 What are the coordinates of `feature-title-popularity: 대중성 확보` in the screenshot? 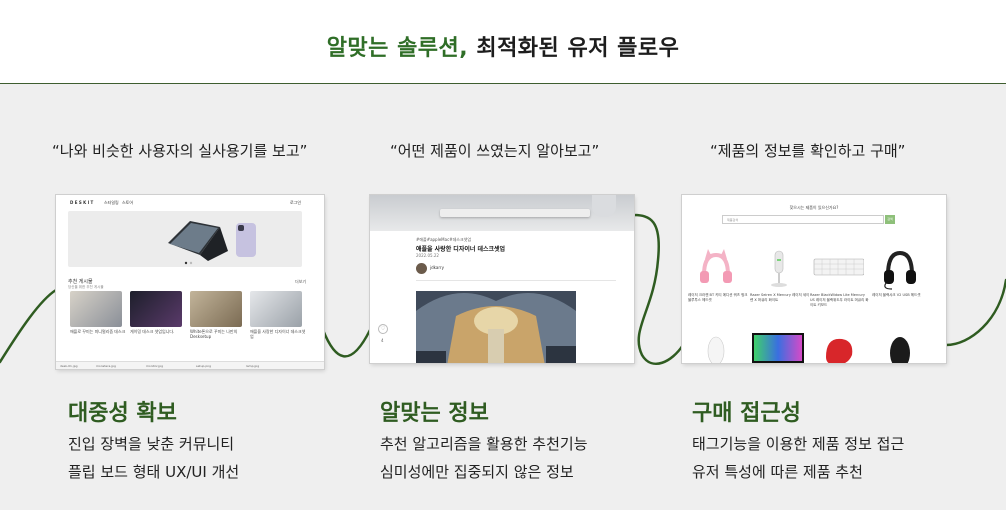 It's located at (122, 413).